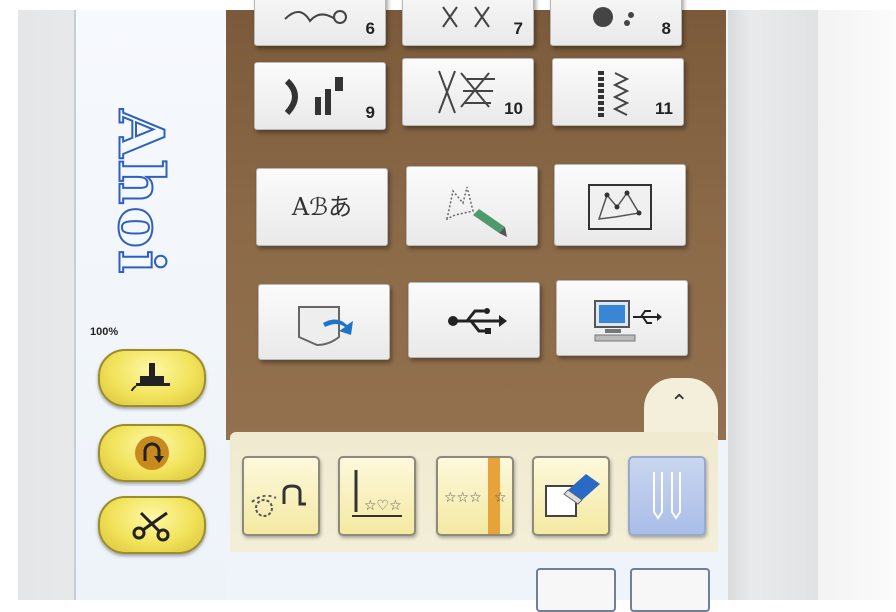 The width and height of the screenshot is (896, 612). Describe the element at coordinates (857, 305) in the screenshot. I see `bezel-far` at that location.